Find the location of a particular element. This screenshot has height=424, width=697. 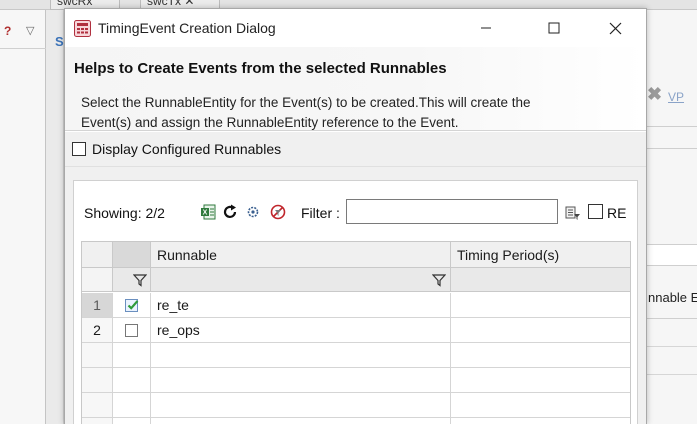

panel-separator is located at coordinates (23, 48).